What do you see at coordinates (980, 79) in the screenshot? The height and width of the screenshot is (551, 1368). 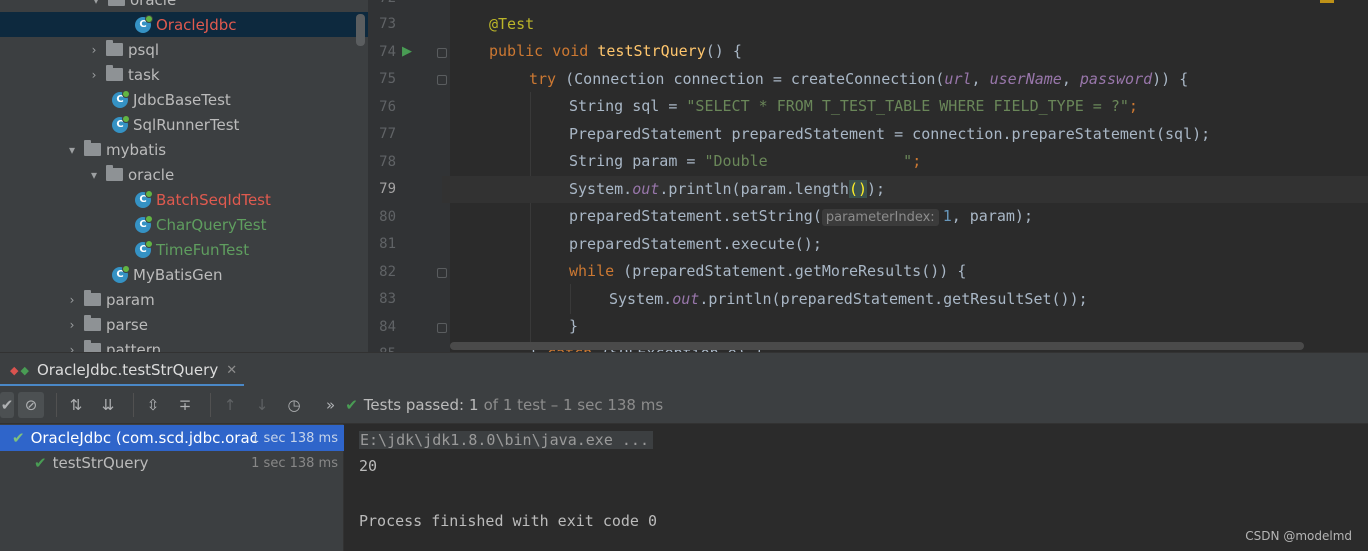 I see `code-token: ,` at bounding box center [980, 79].